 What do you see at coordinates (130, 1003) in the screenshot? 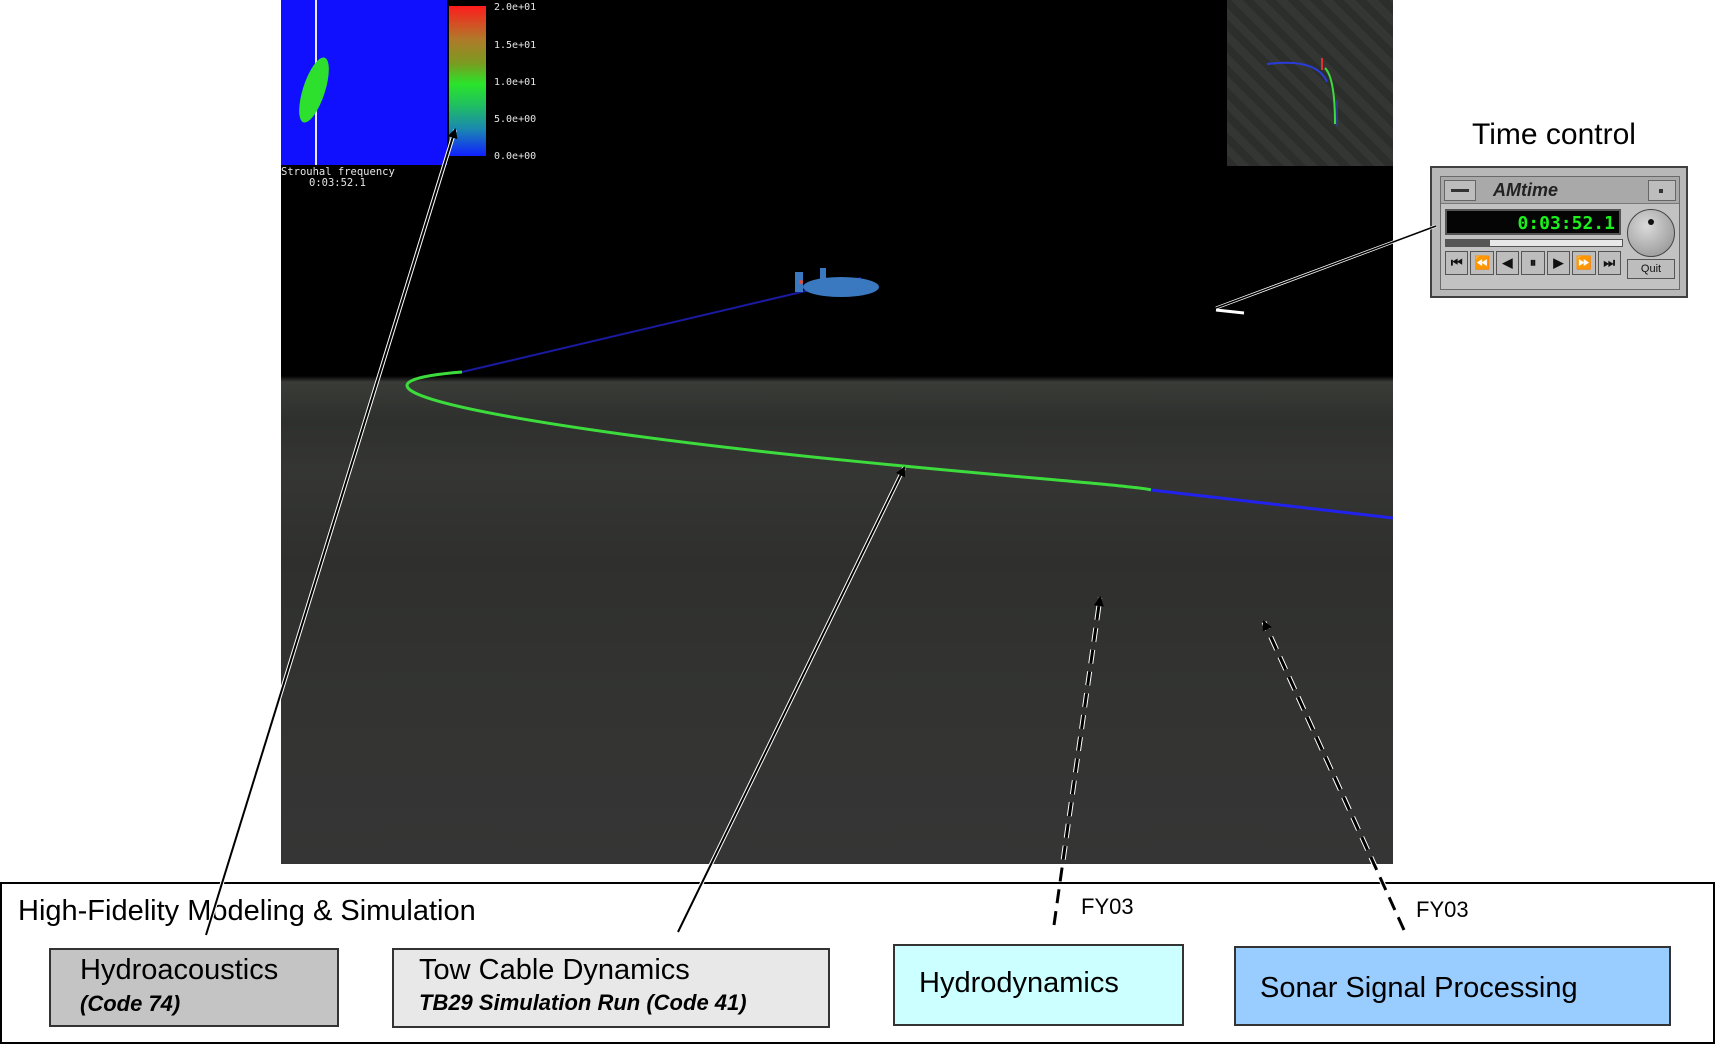
I see `hydroacoustics-subtitle: (Code 74)` at bounding box center [130, 1003].